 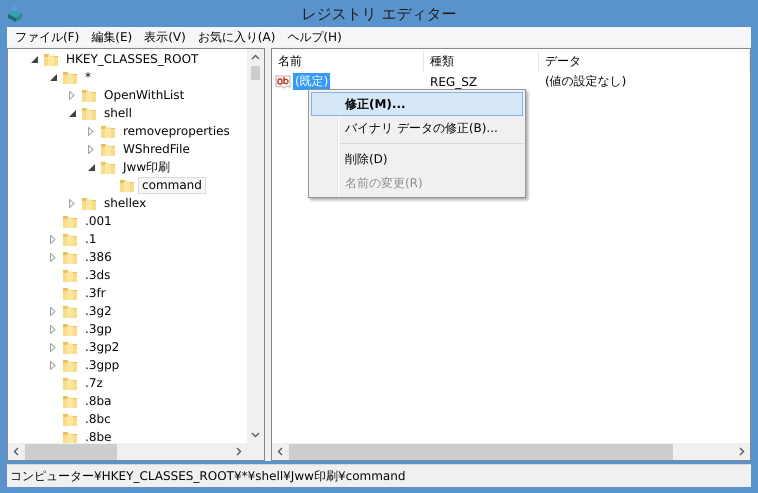 What do you see at coordinates (97, 275) in the screenshot?
I see `tree-item: .3ds` at bounding box center [97, 275].